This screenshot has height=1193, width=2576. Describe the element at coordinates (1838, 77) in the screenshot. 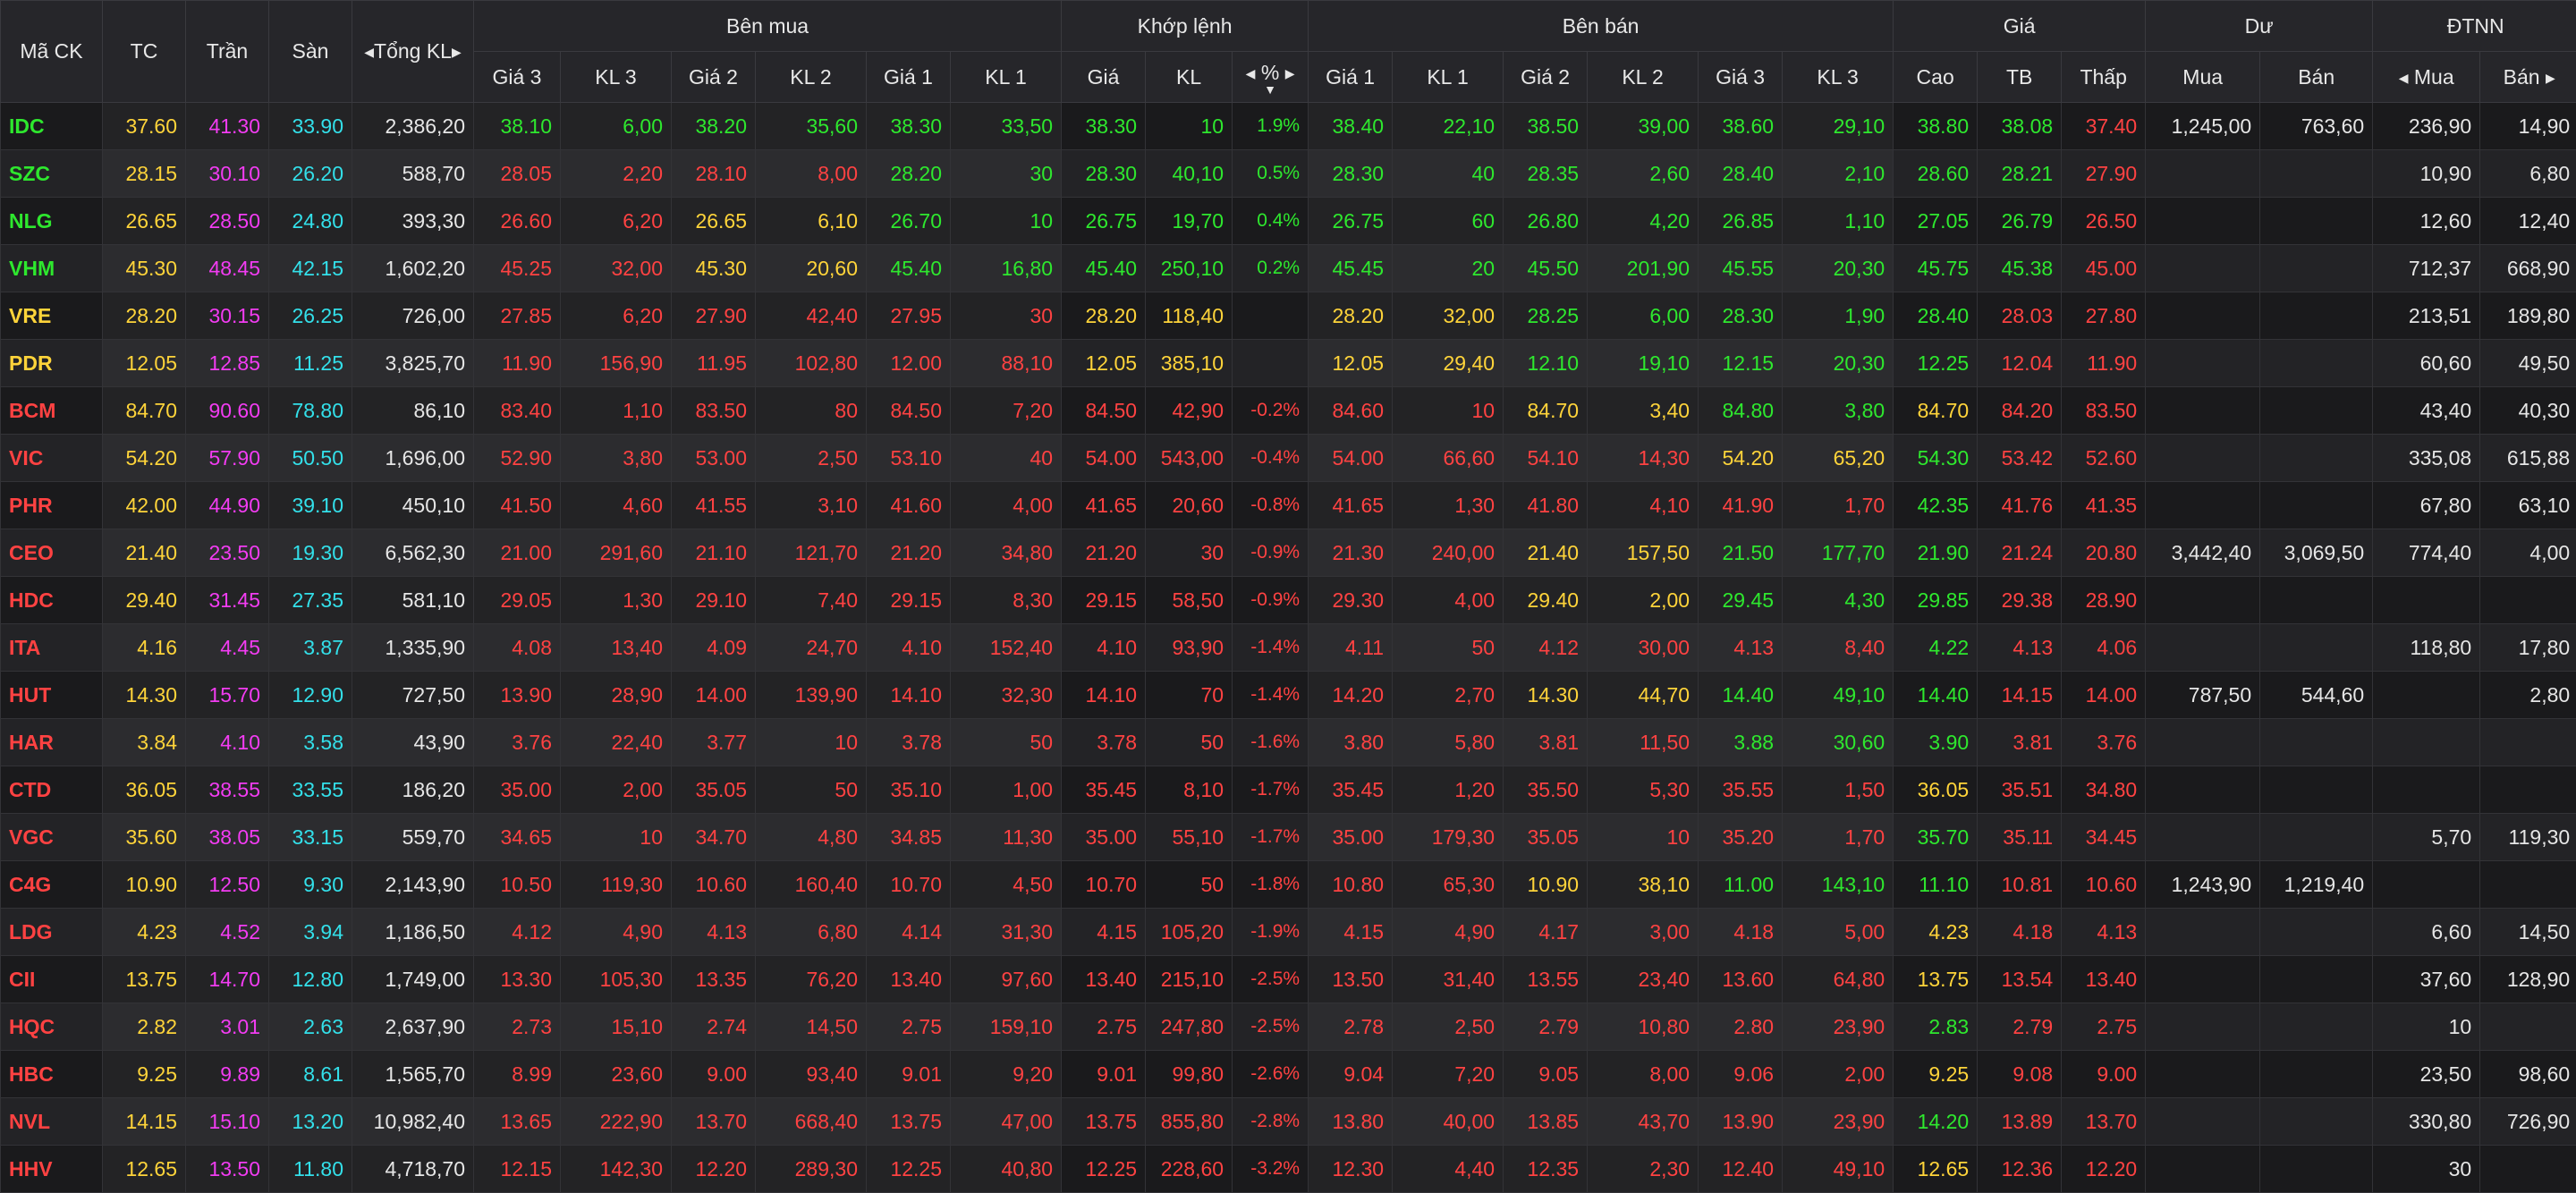

I see `col-header-sell-vol-3: KL 3` at that location.